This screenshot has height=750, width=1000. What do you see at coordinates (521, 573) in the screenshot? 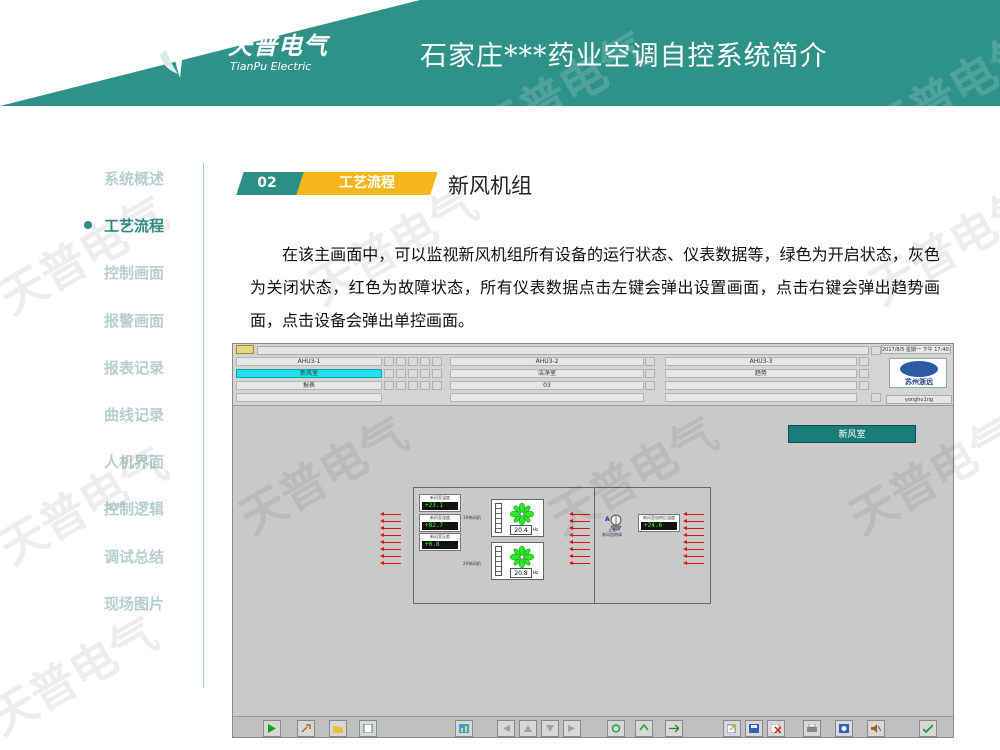
I see `fan-frequency: 20.8` at bounding box center [521, 573].